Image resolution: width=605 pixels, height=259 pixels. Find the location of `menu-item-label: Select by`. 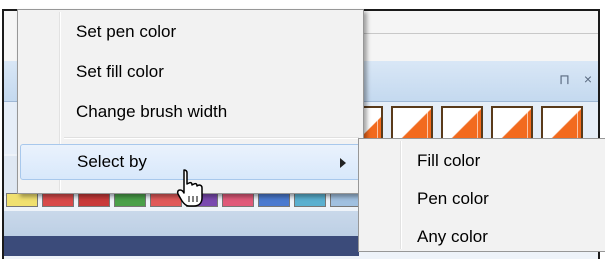

menu-item-label: Select by is located at coordinates (112, 161).